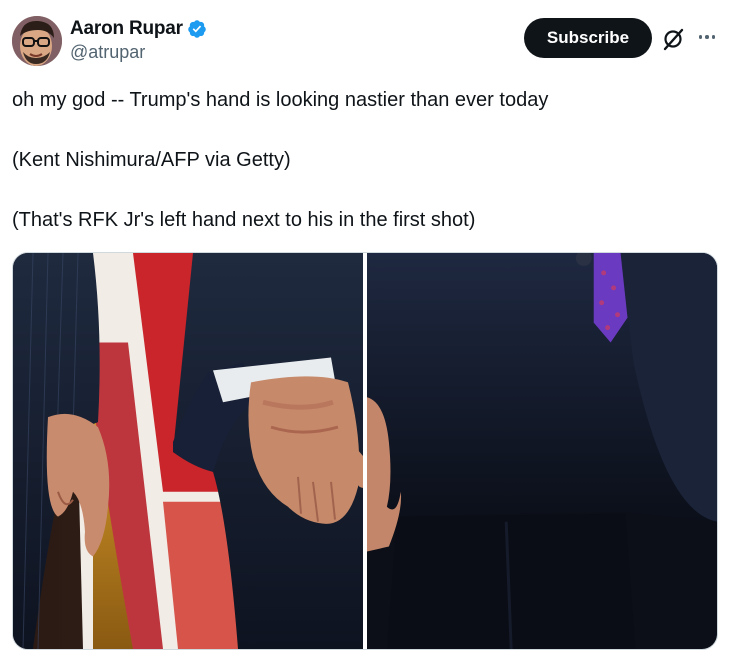  Describe the element at coordinates (151, 160) in the screenshot. I see `tweet-paragraph: (Kent Nishimura/AFP via Getty)` at that location.